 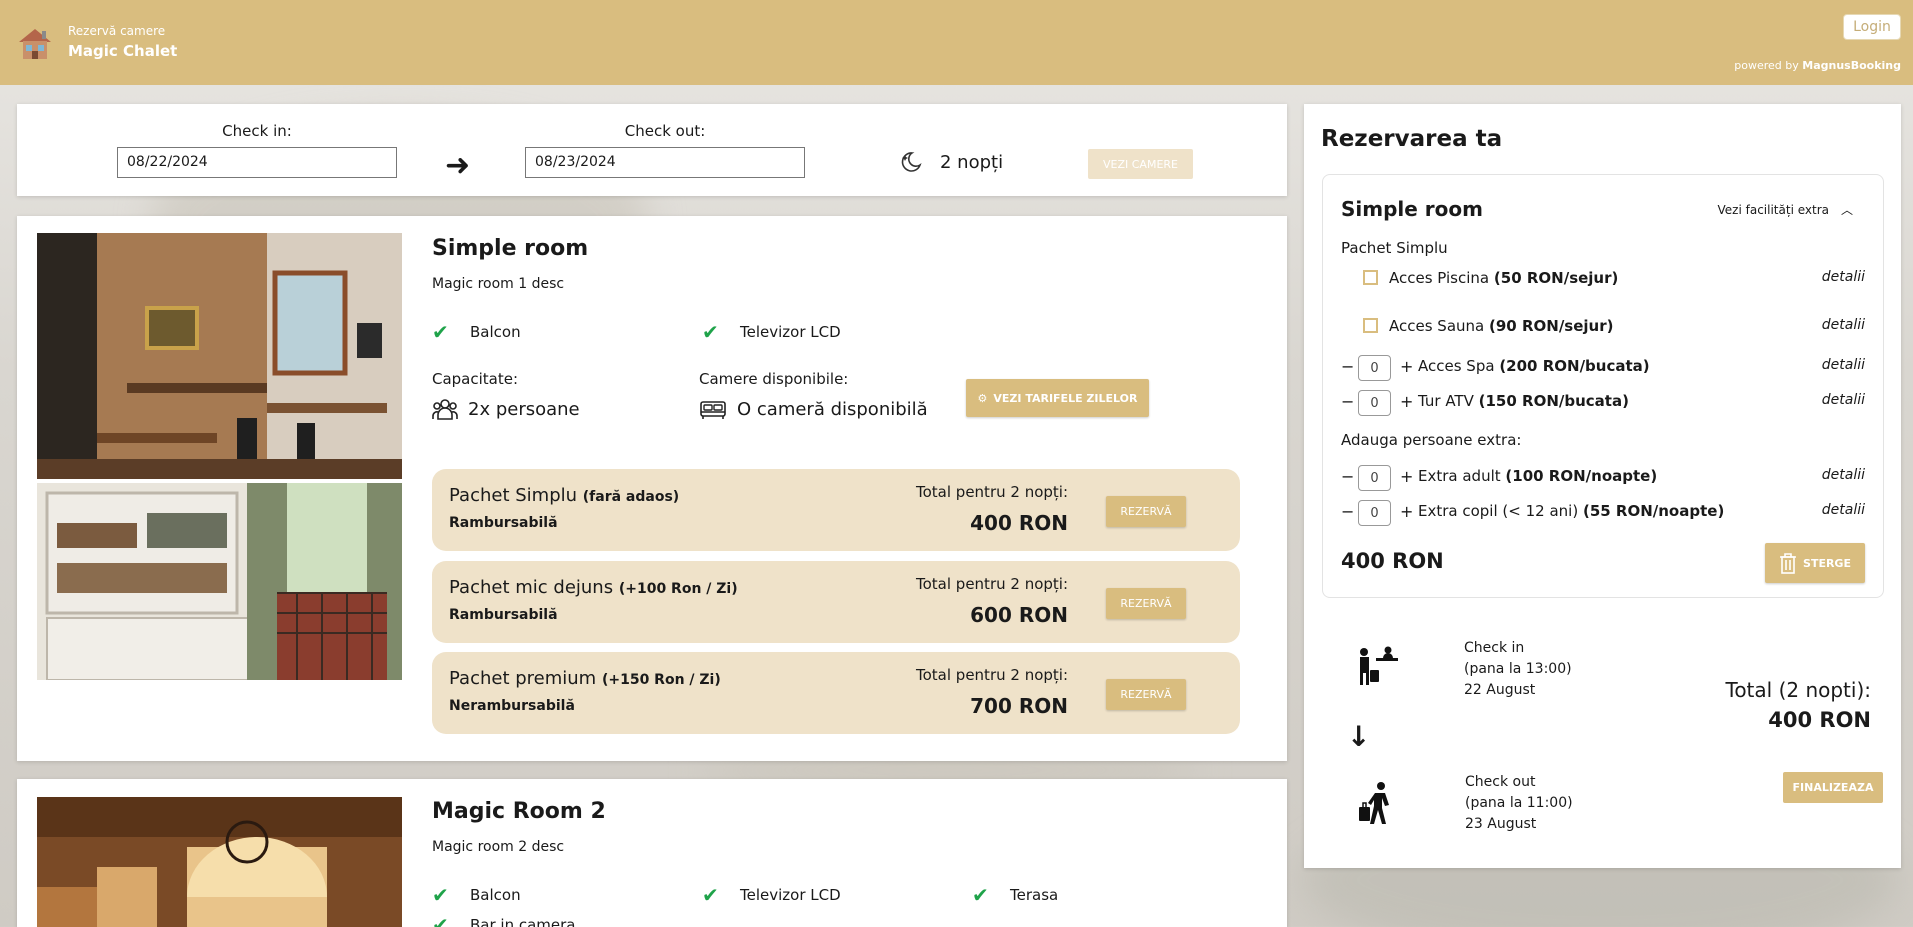 I want to click on extra-persons-label: Adauga persoane extra:, so click(x=1431, y=440).